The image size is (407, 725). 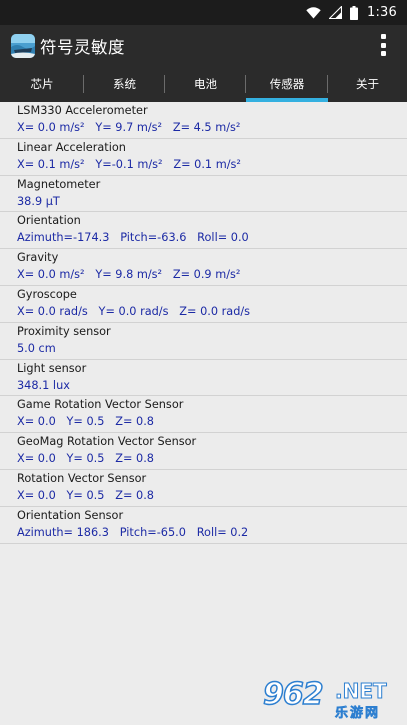 What do you see at coordinates (133, 238) in the screenshot?
I see `sensor-value: Azimuth=-174.3 Pitch=-63.6 Roll= 0.0` at bounding box center [133, 238].